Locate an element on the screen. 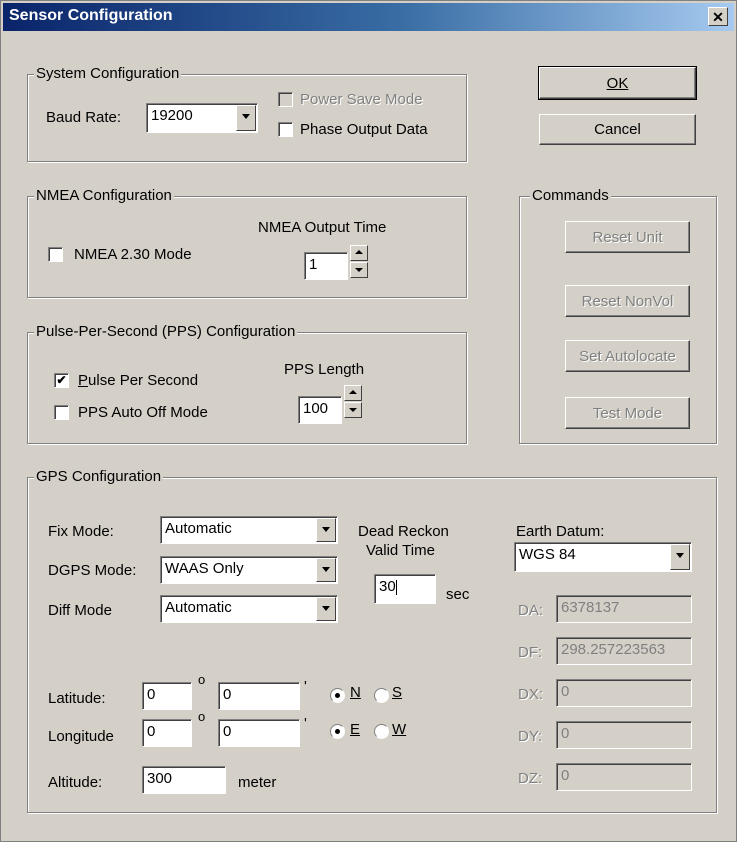 This screenshot has height=842, width=737. pps-config-legend: Pulse-Per-Second (PPS) Configuration is located at coordinates (166, 331).